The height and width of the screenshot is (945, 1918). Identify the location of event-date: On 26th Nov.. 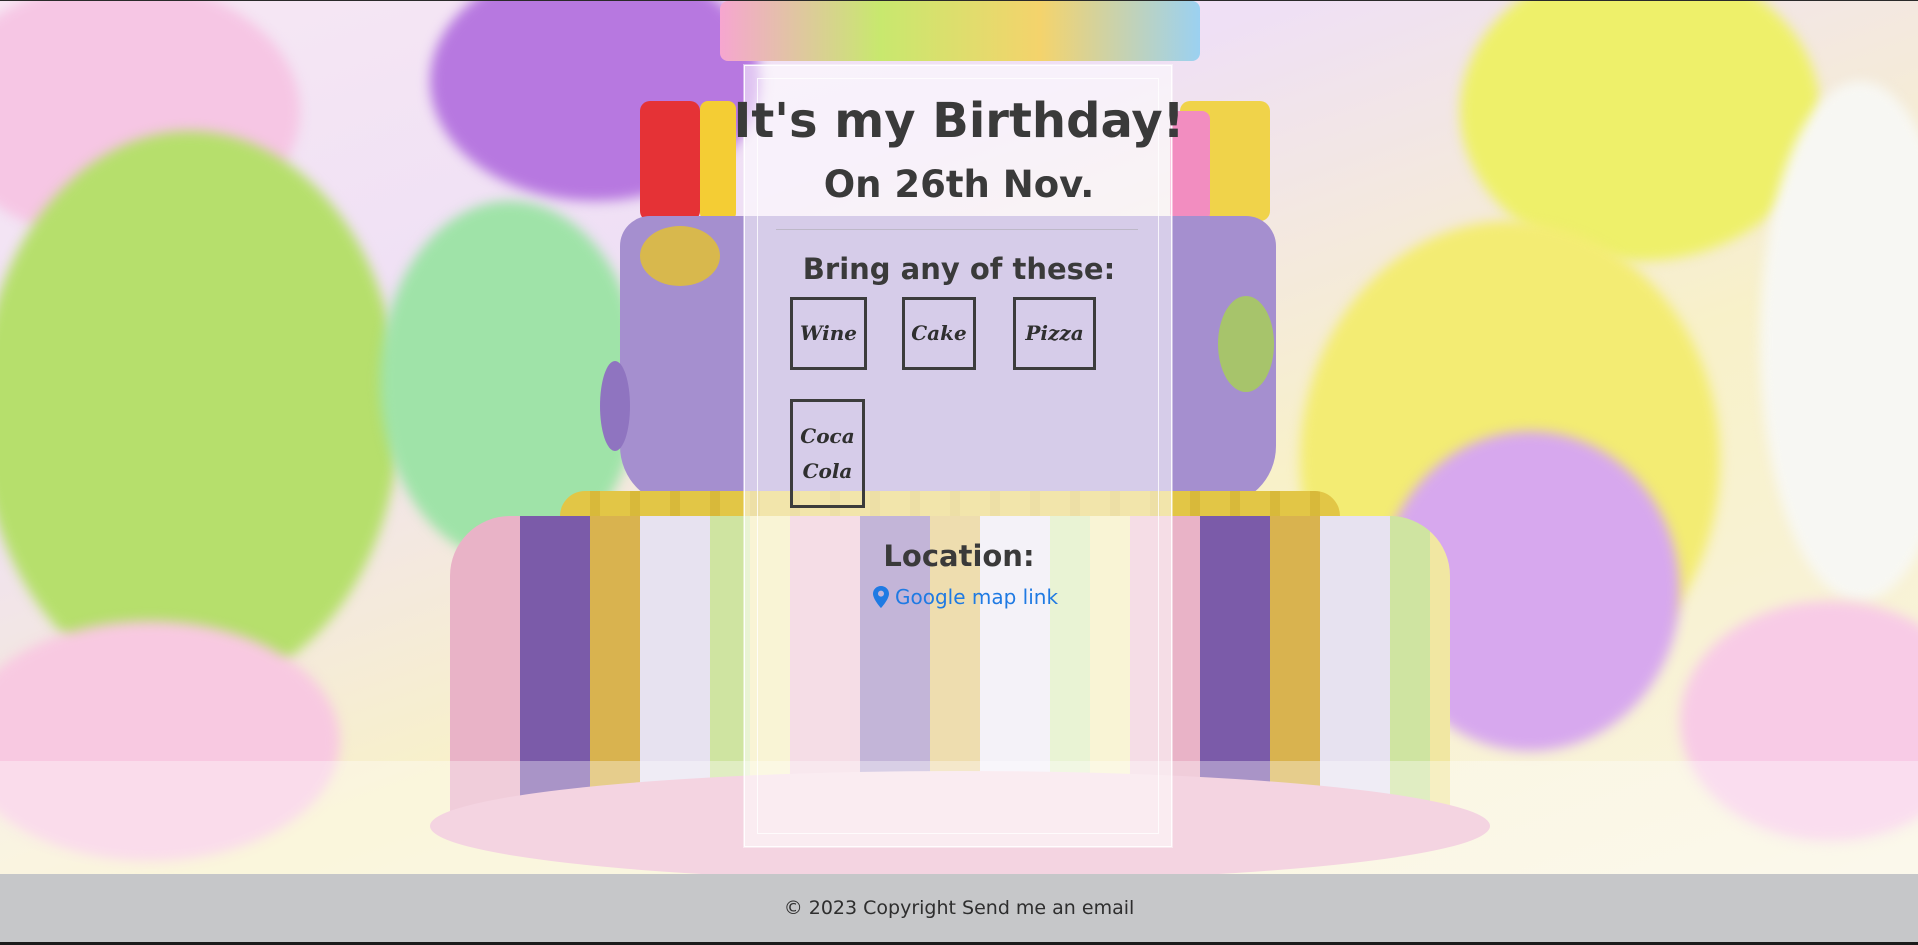
(959, 184).